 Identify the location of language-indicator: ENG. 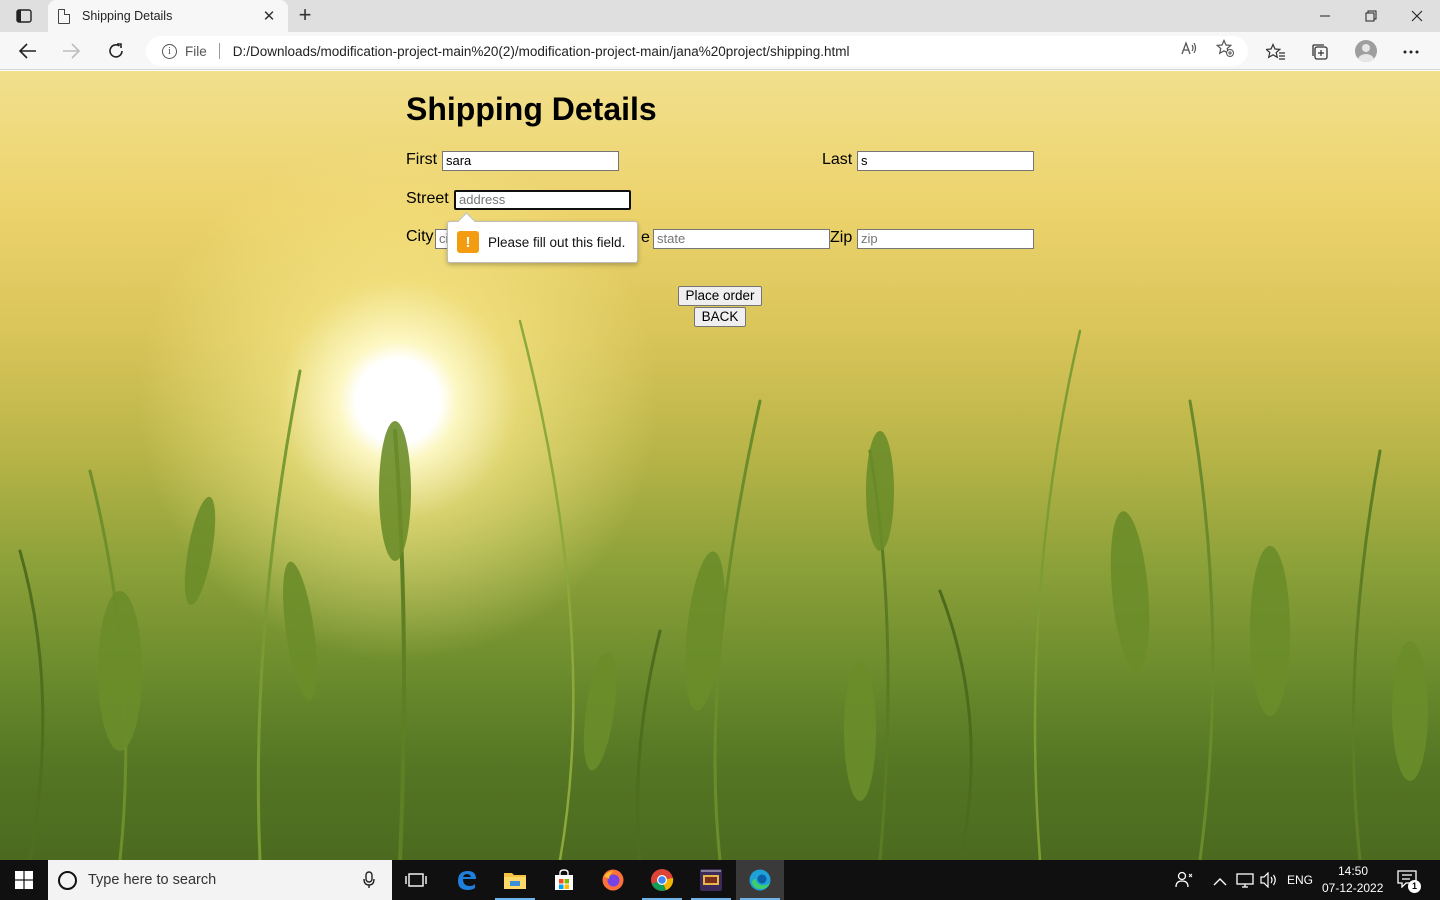
(1300, 880).